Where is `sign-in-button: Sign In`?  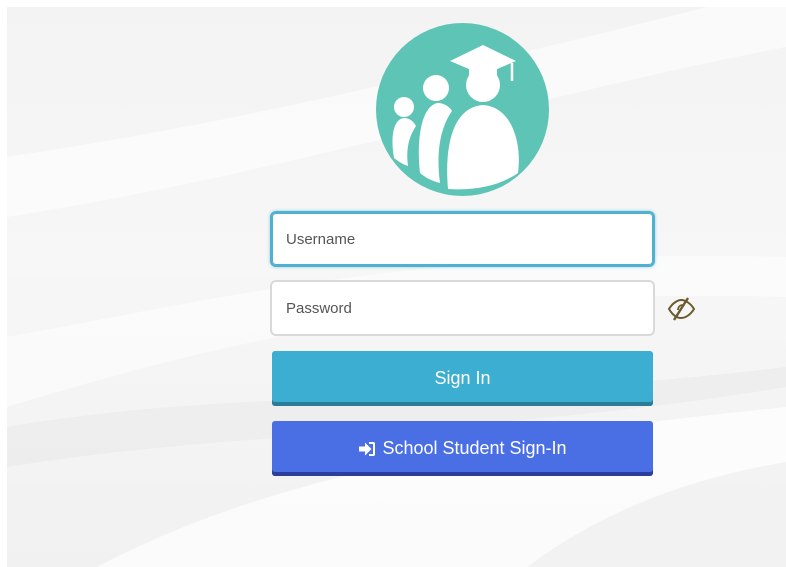
sign-in-button: Sign In is located at coordinates (462, 378).